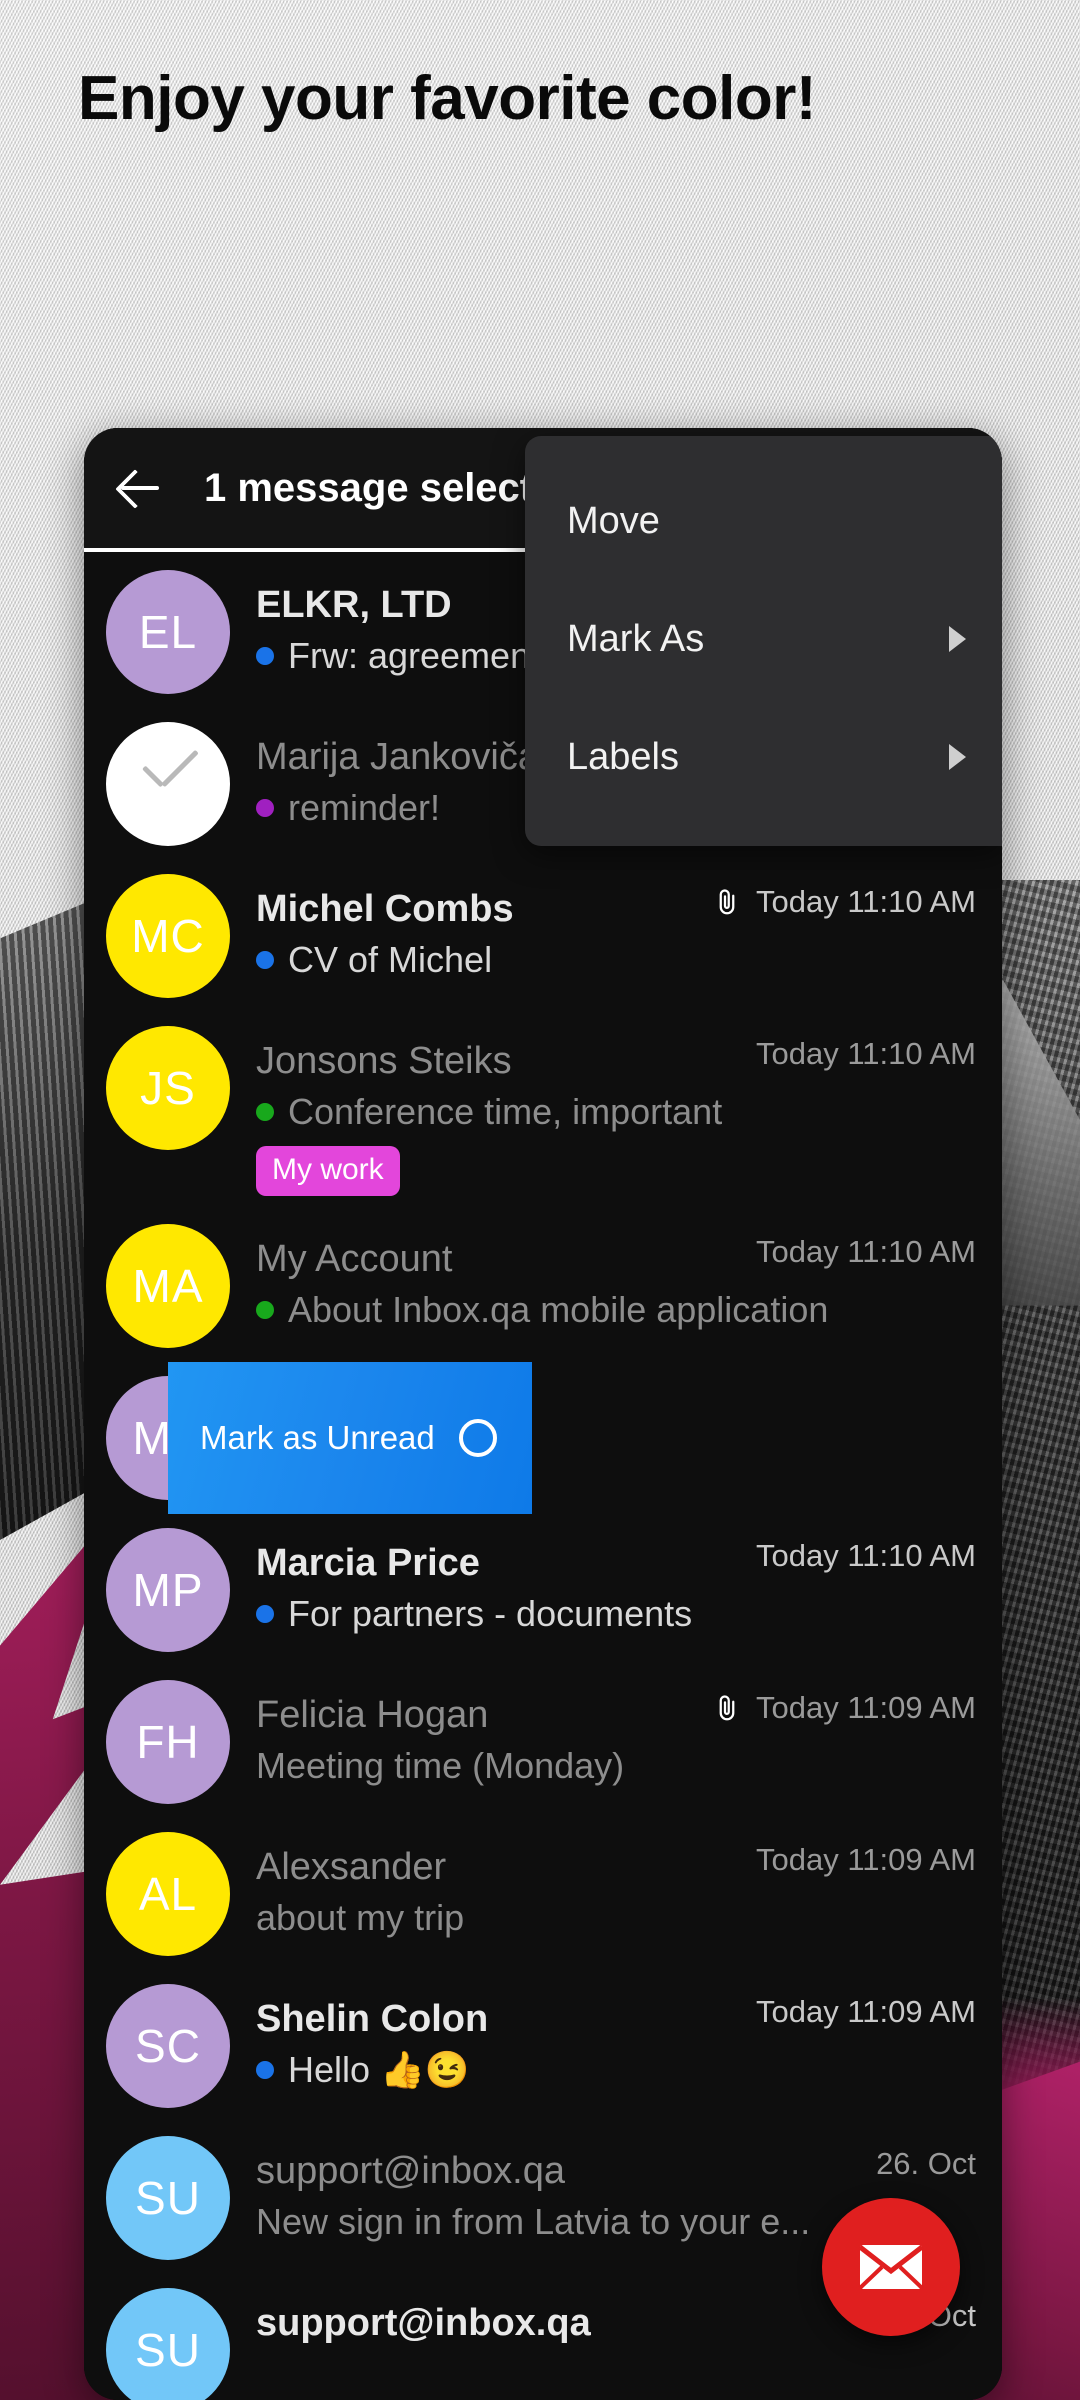 This screenshot has width=1080, height=2400. Describe the element at coordinates (46, 1220) in the screenshot. I see `city-photo-left` at that location.